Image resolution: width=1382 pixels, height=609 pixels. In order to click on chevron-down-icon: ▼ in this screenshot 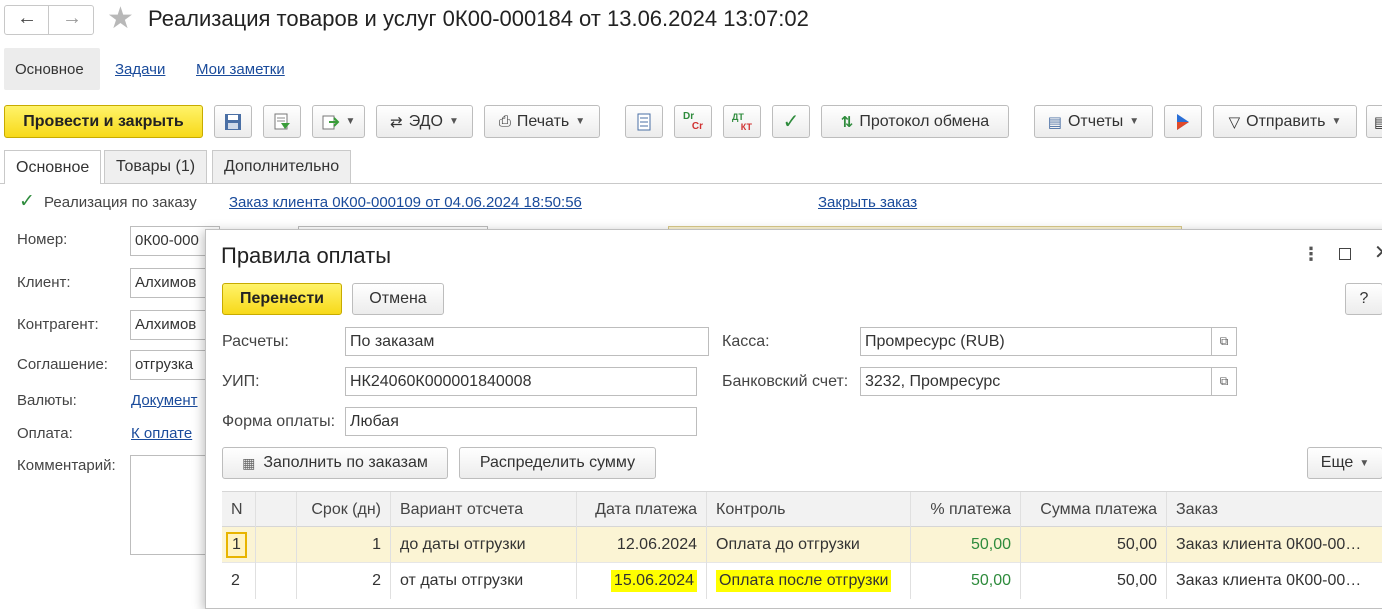, I will do `click(580, 121)`.